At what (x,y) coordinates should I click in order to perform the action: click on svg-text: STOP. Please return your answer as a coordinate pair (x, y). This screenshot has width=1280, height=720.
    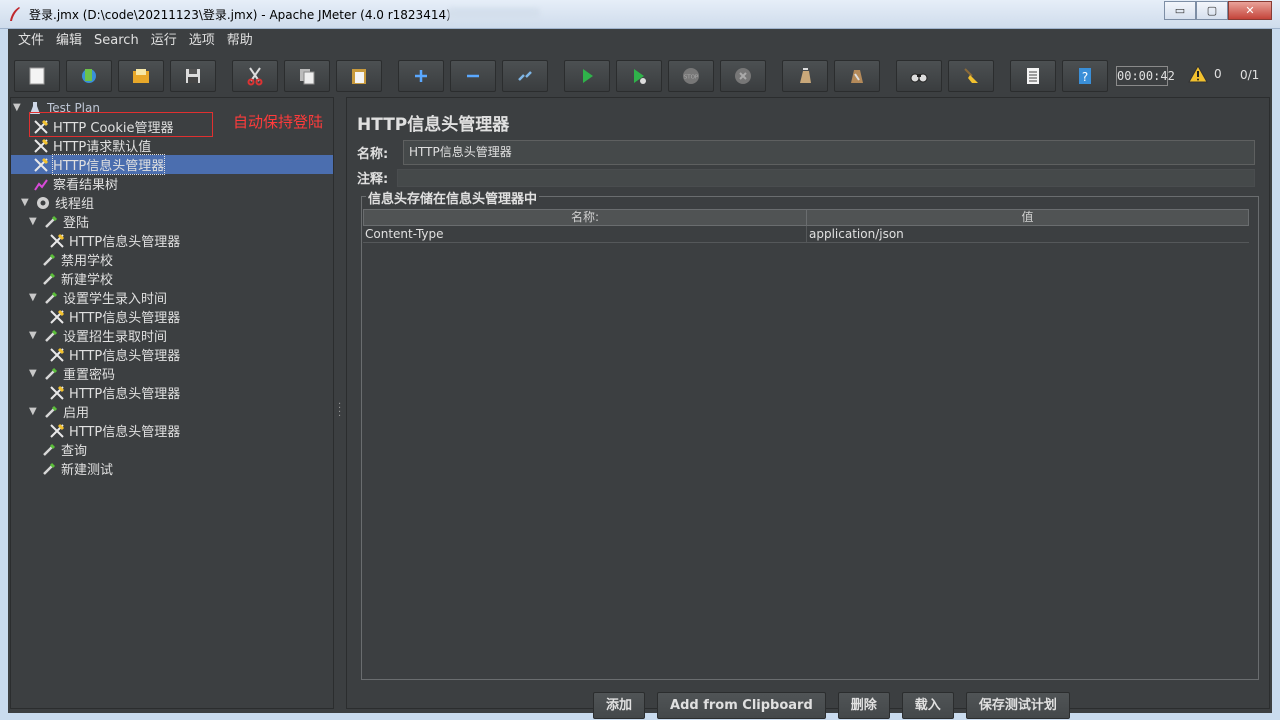
    Looking at the image, I should click on (691, 78).